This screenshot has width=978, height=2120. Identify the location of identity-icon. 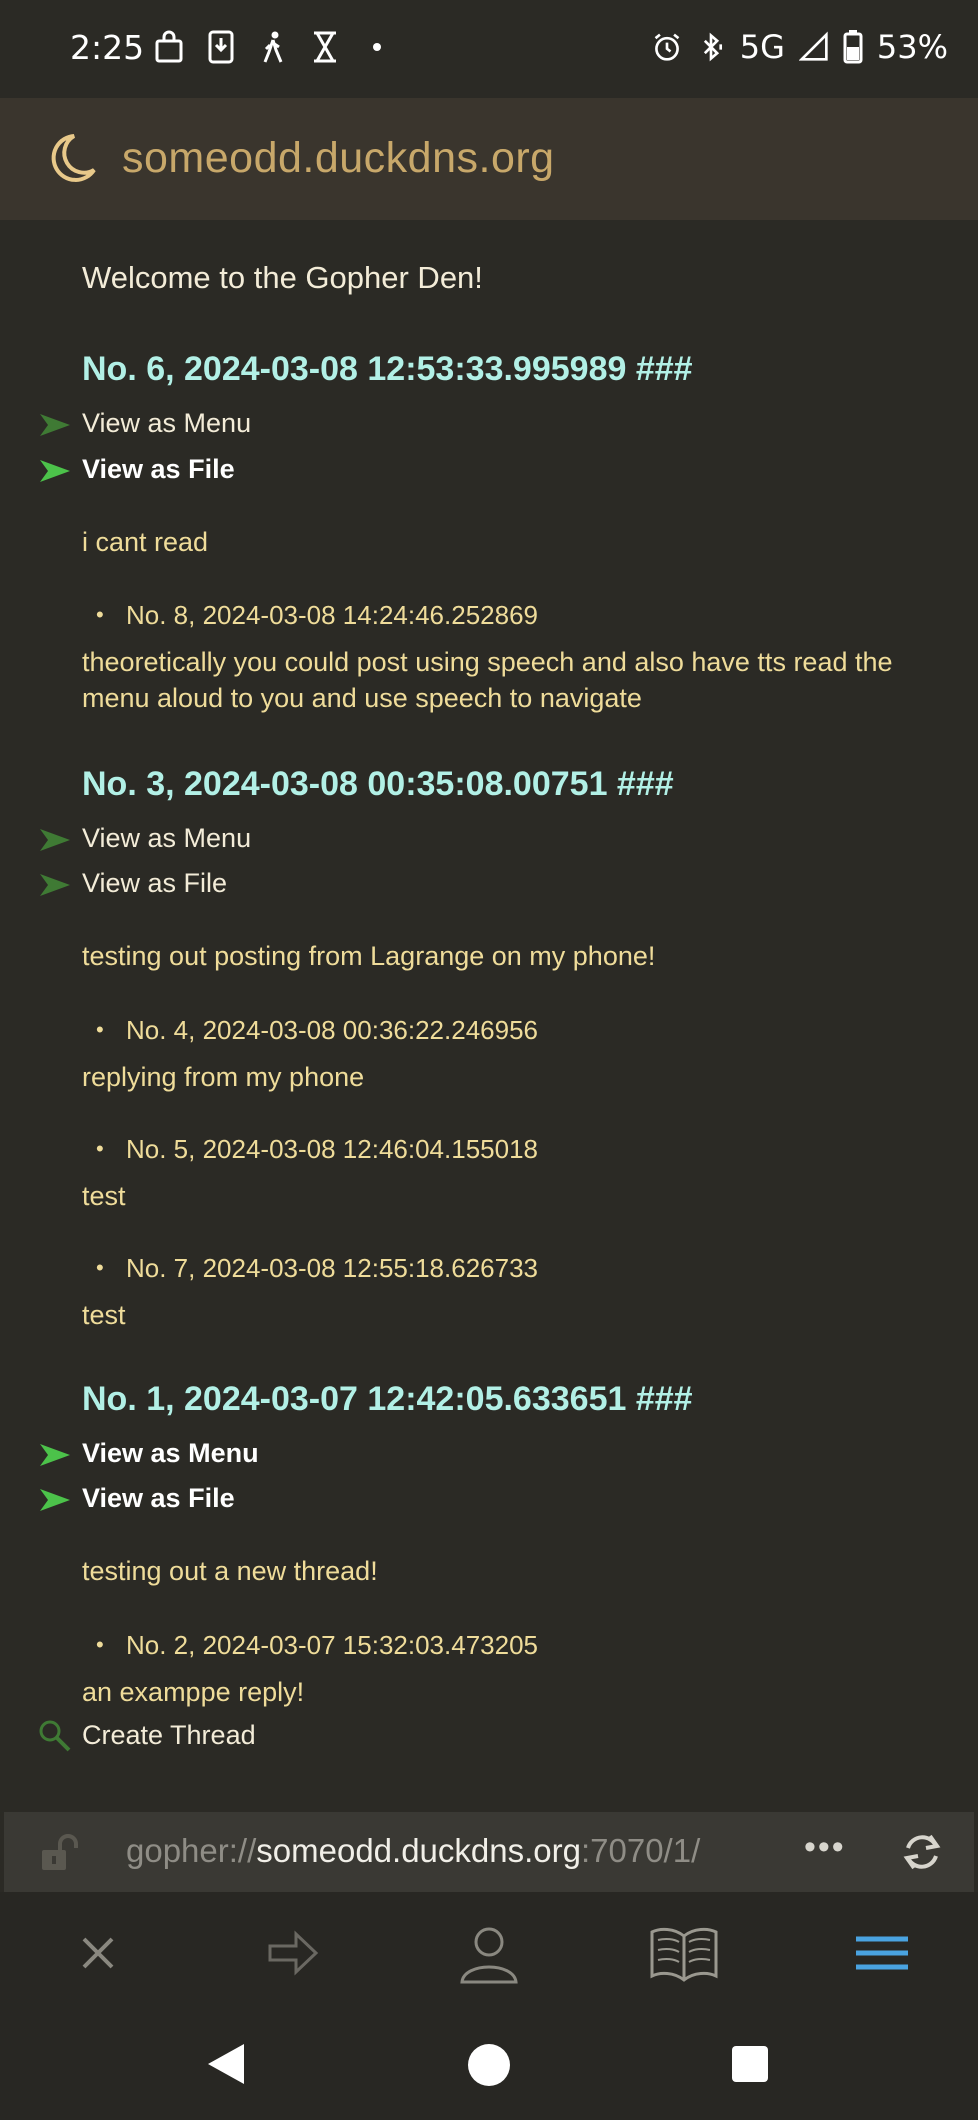
(489, 1953).